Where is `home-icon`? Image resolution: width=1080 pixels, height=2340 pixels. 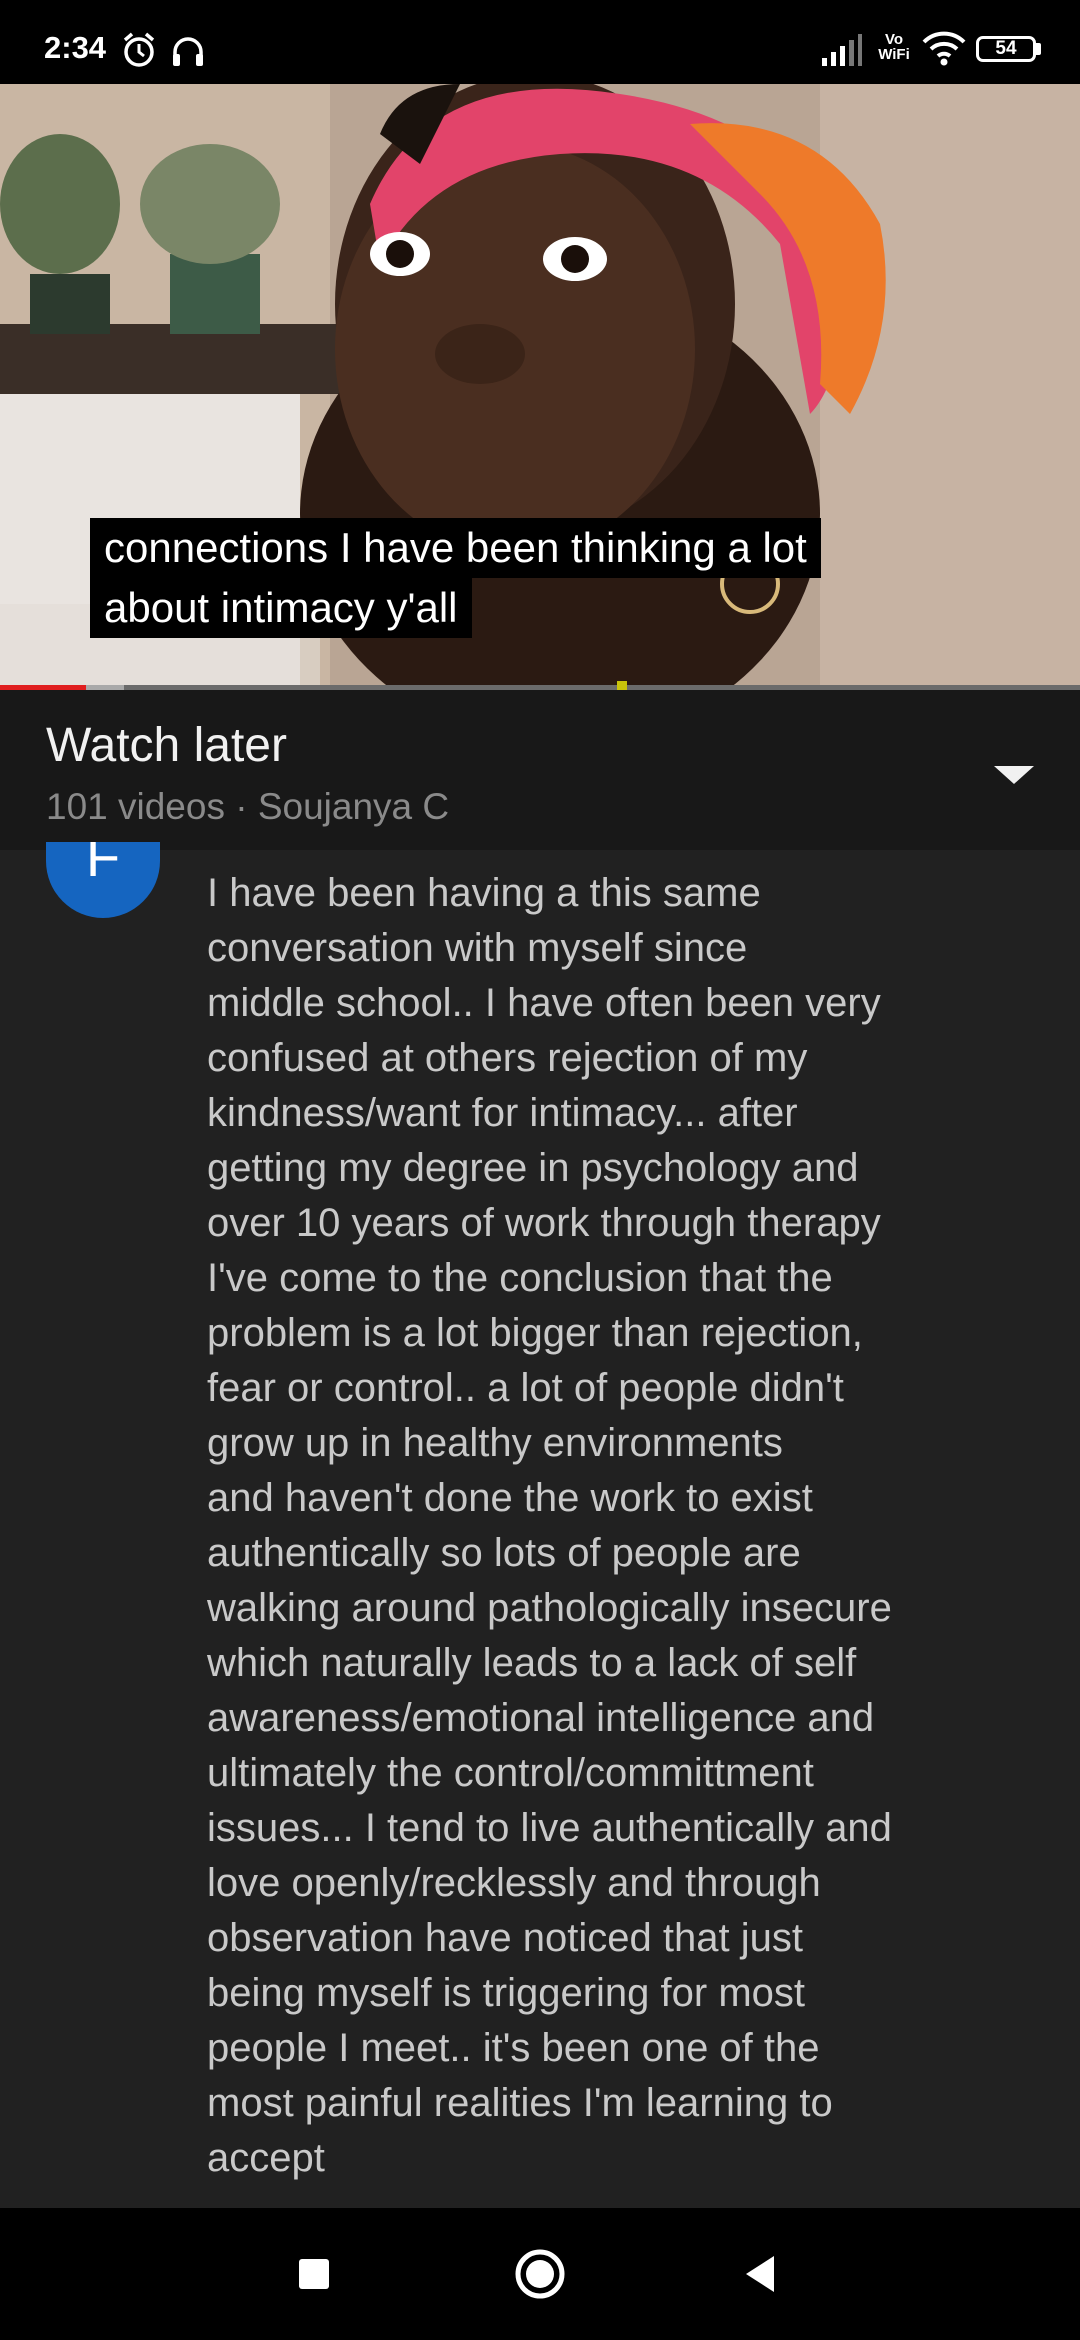
home-icon is located at coordinates (540, 2274).